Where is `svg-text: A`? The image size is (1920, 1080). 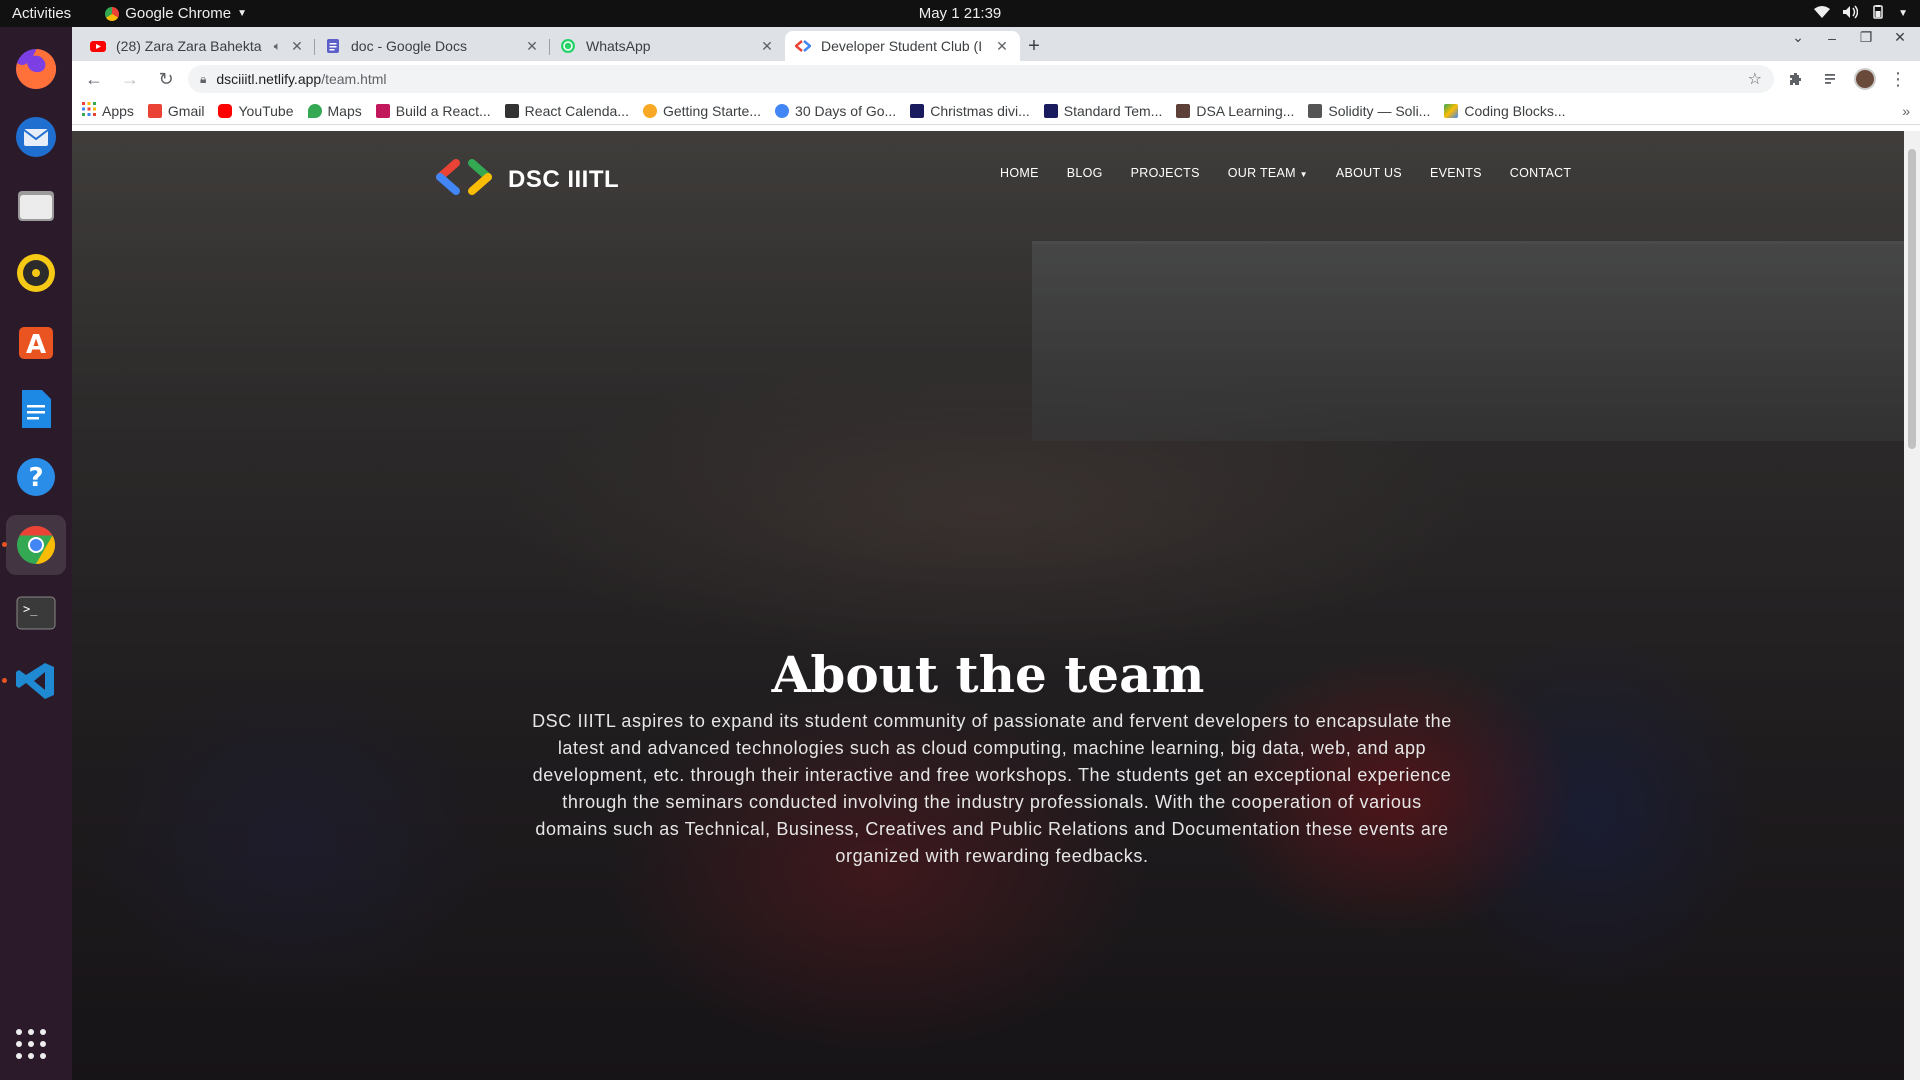
svg-text: A is located at coordinates (36, 345).